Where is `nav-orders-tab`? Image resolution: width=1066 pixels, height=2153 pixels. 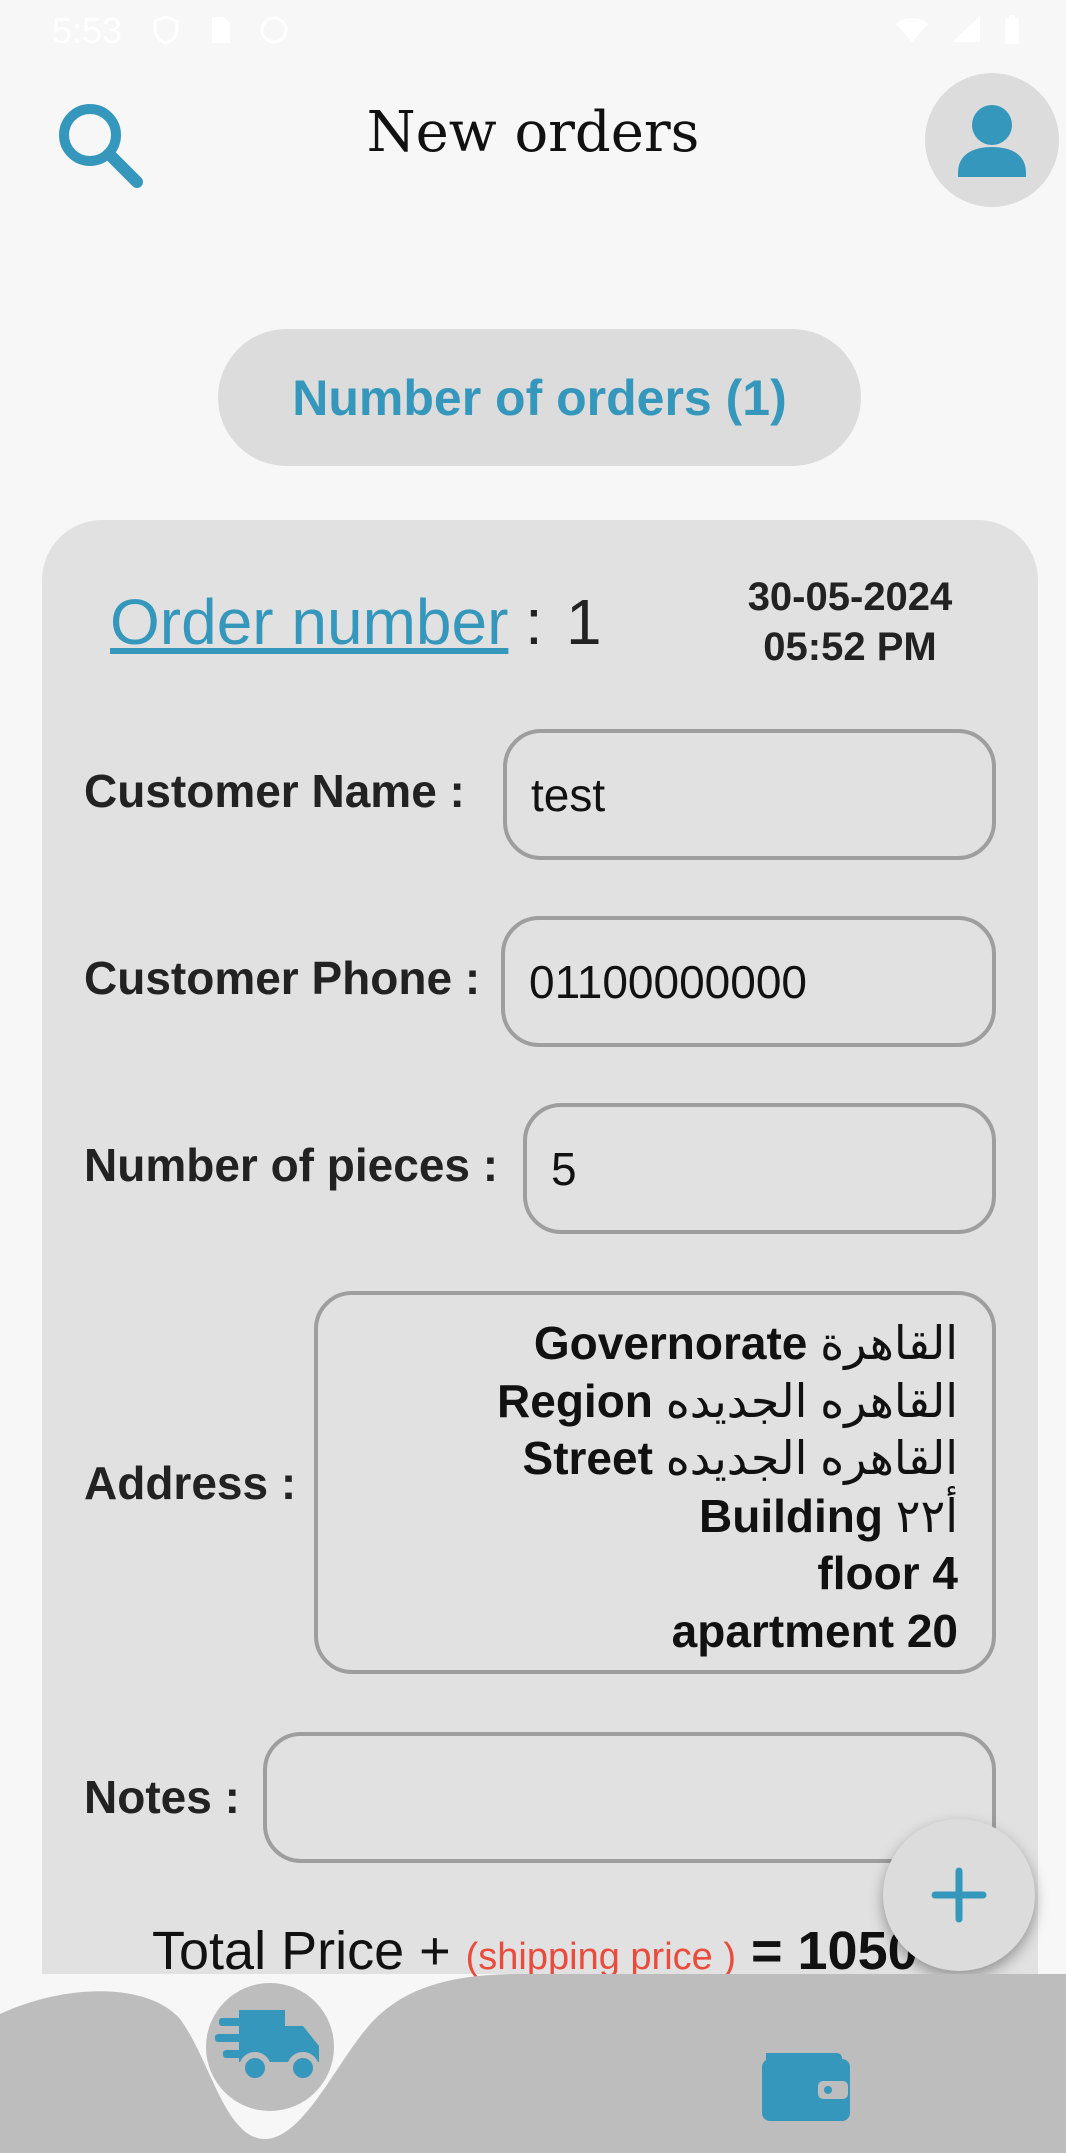 nav-orders-tab is located at coordinates (270, 2047).